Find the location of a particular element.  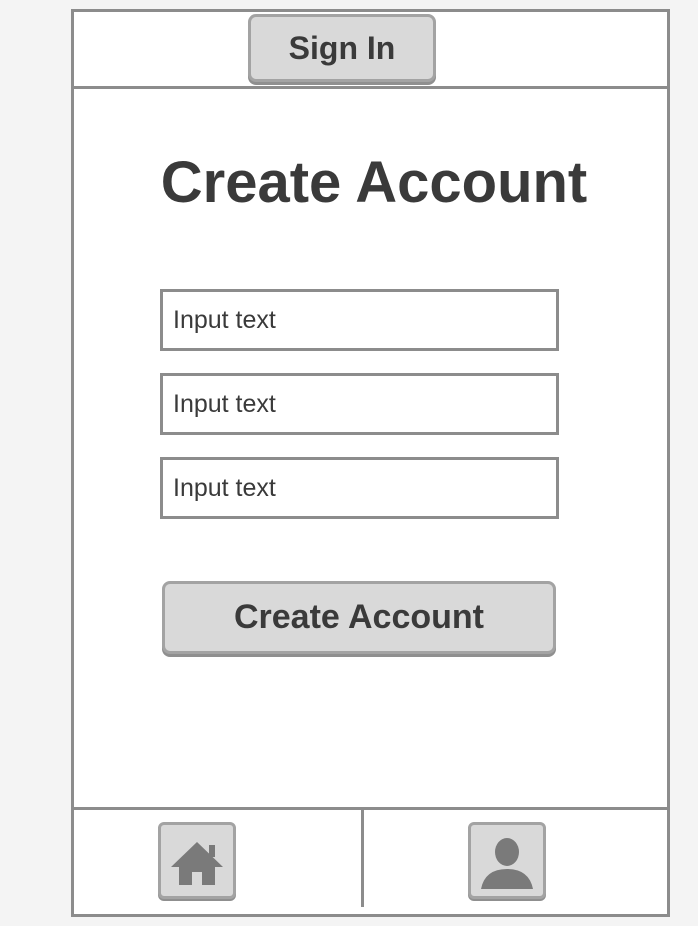

tab-divider is located at coordinates (362, 858).